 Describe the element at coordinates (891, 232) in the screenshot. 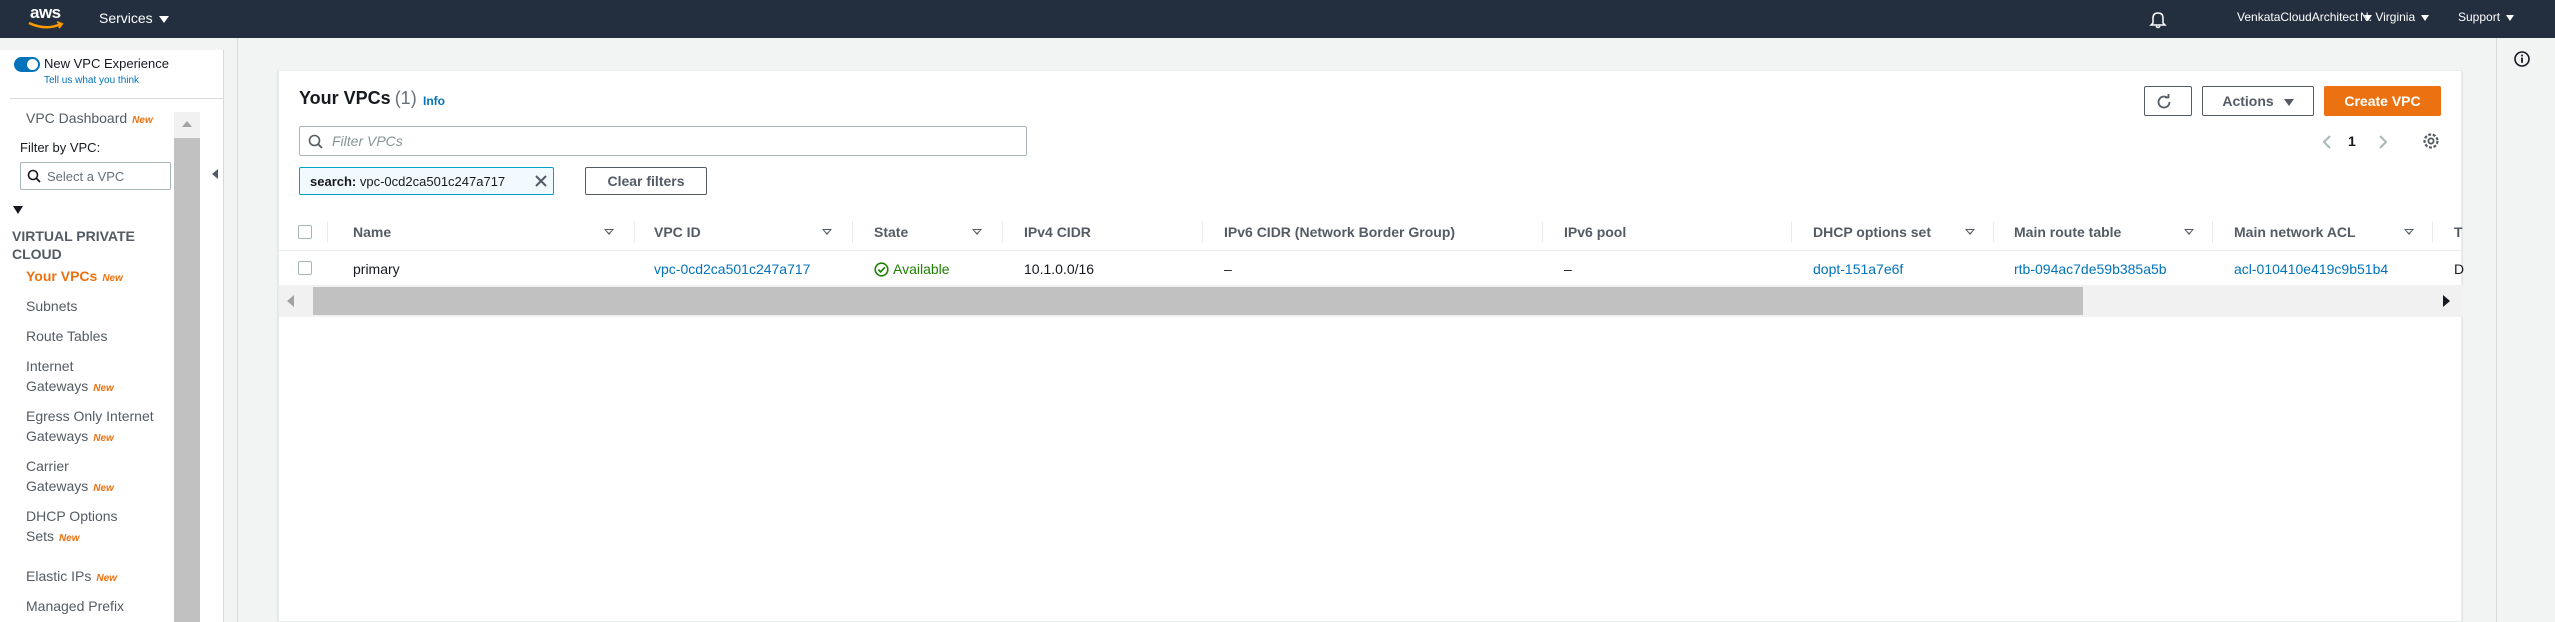

I see `column-header-state: State` at that location.